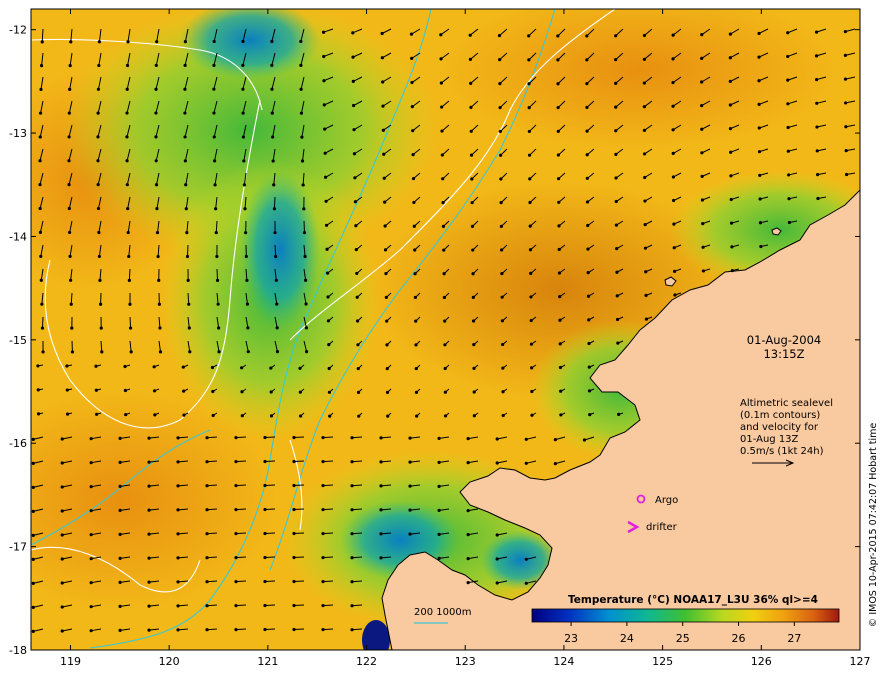 The image size is (880, 680). I want to click on altimetry-line-3: and velocity for, so click(779, 427).